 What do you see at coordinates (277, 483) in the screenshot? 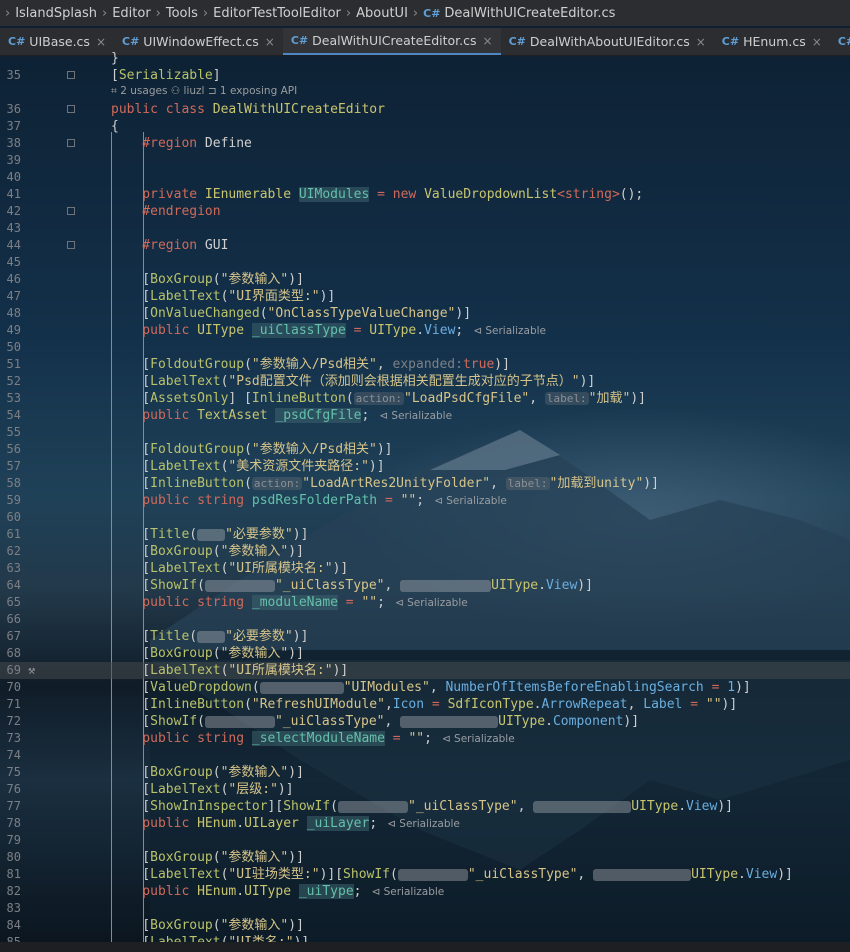
I see `code-token: action:` at bounding box center [277, 483].